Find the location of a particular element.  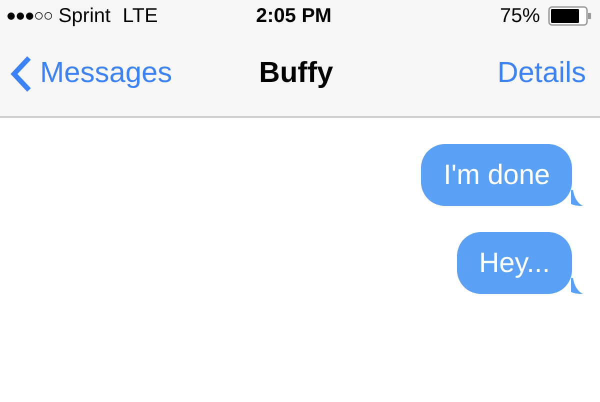

battery-percentage: 75% is located at coordinates (520, 16).